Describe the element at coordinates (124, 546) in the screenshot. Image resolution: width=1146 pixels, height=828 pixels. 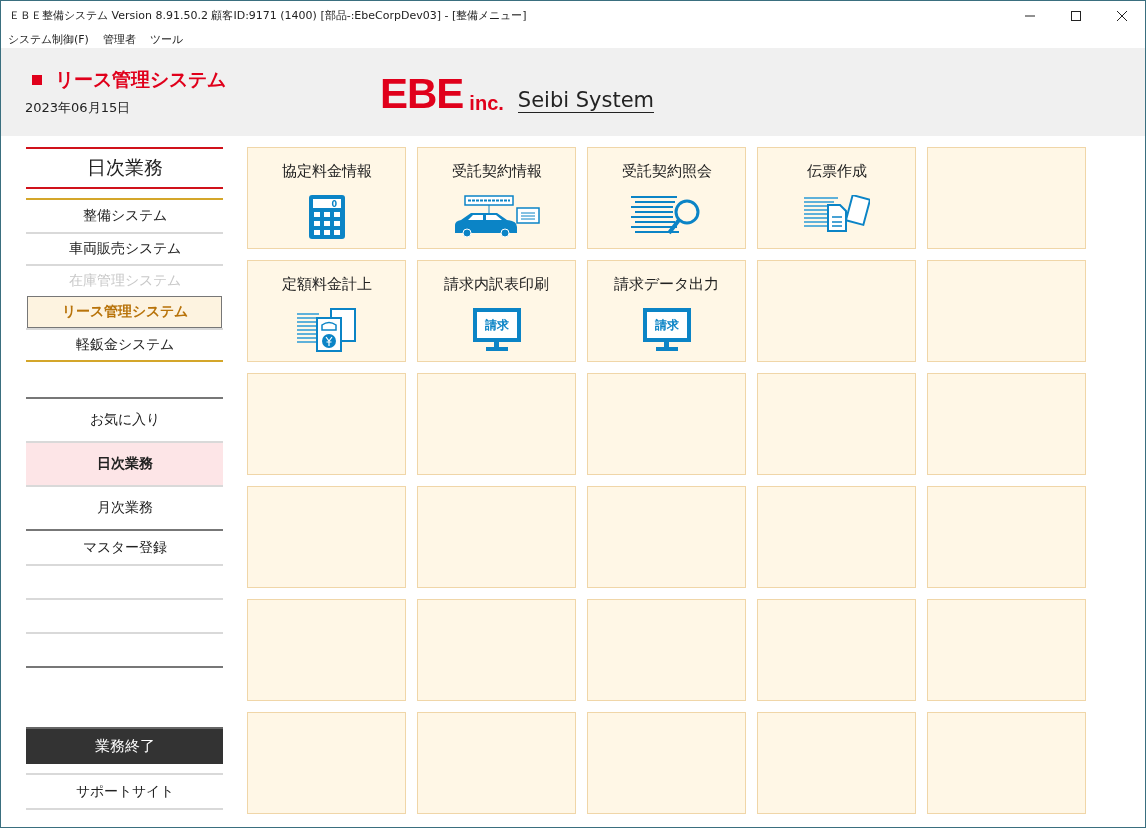
I see `menu-list-item: マスター登録` at that location.